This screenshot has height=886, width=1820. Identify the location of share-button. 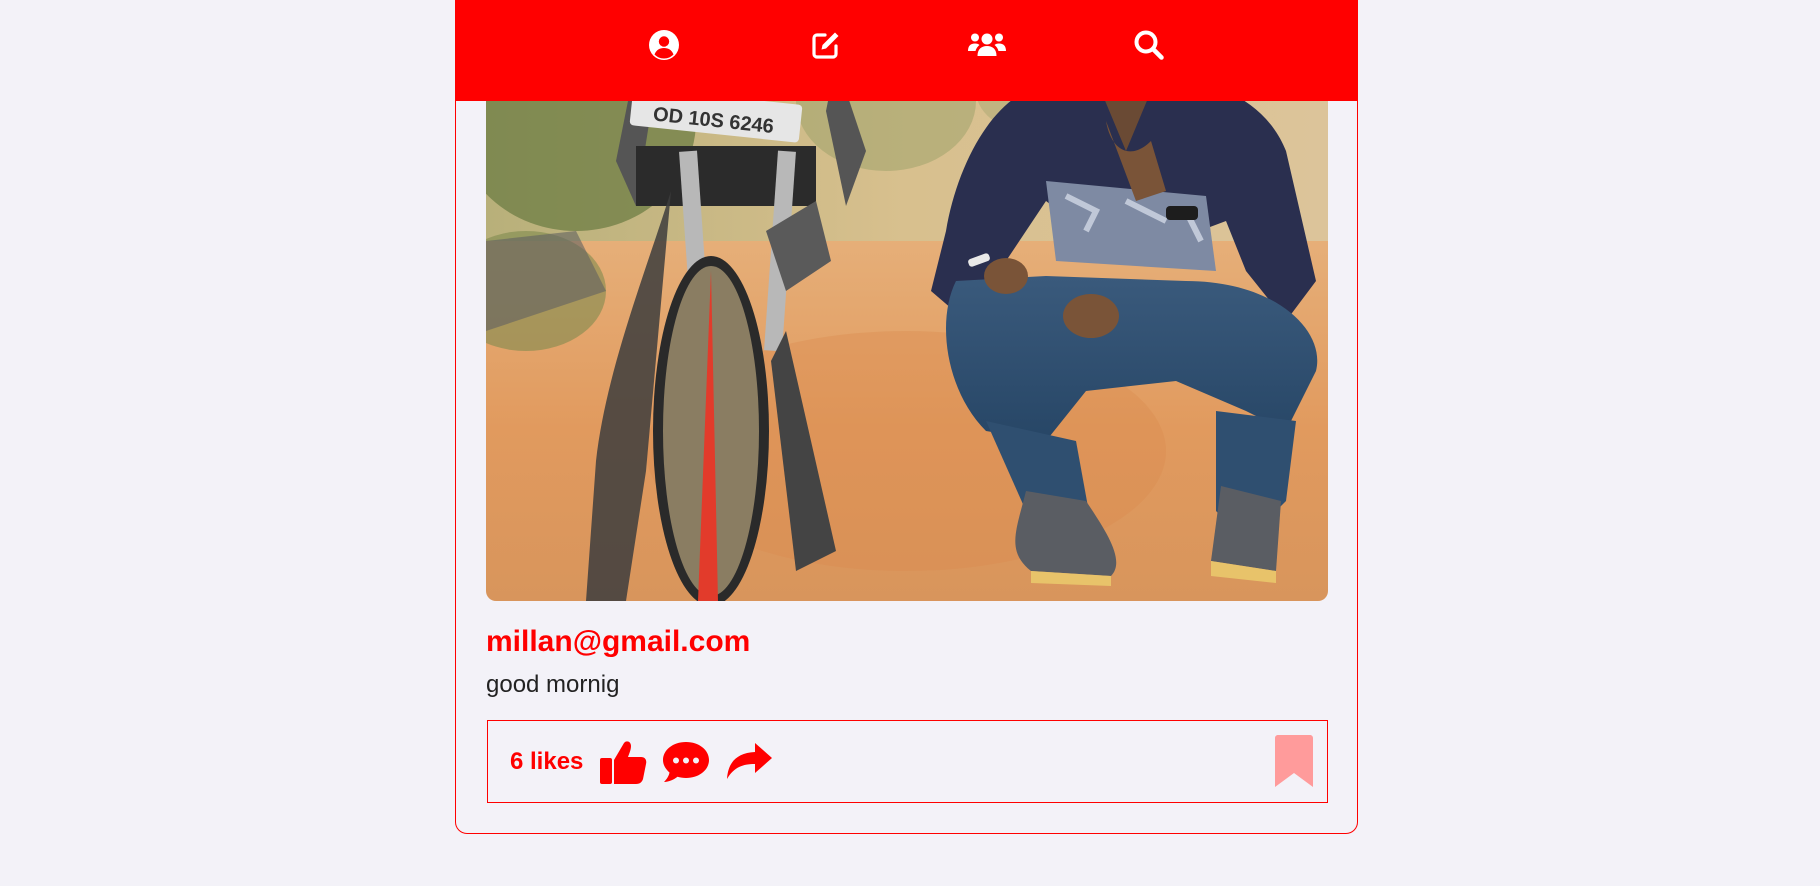
(749, 762).